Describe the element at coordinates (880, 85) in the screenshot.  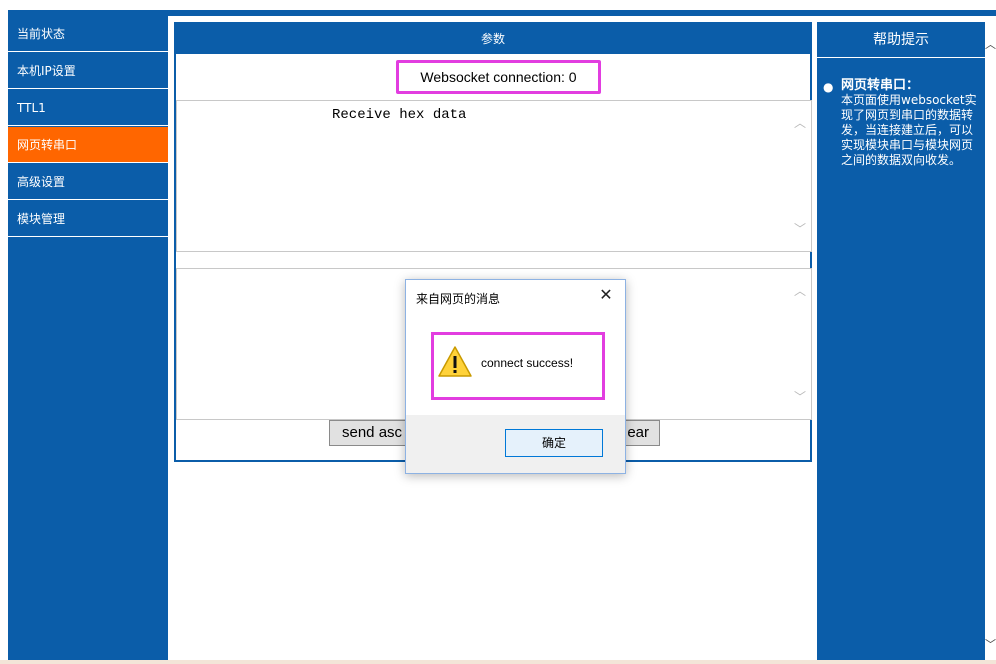
I see `help-heading: 网页转串口：` at that location.